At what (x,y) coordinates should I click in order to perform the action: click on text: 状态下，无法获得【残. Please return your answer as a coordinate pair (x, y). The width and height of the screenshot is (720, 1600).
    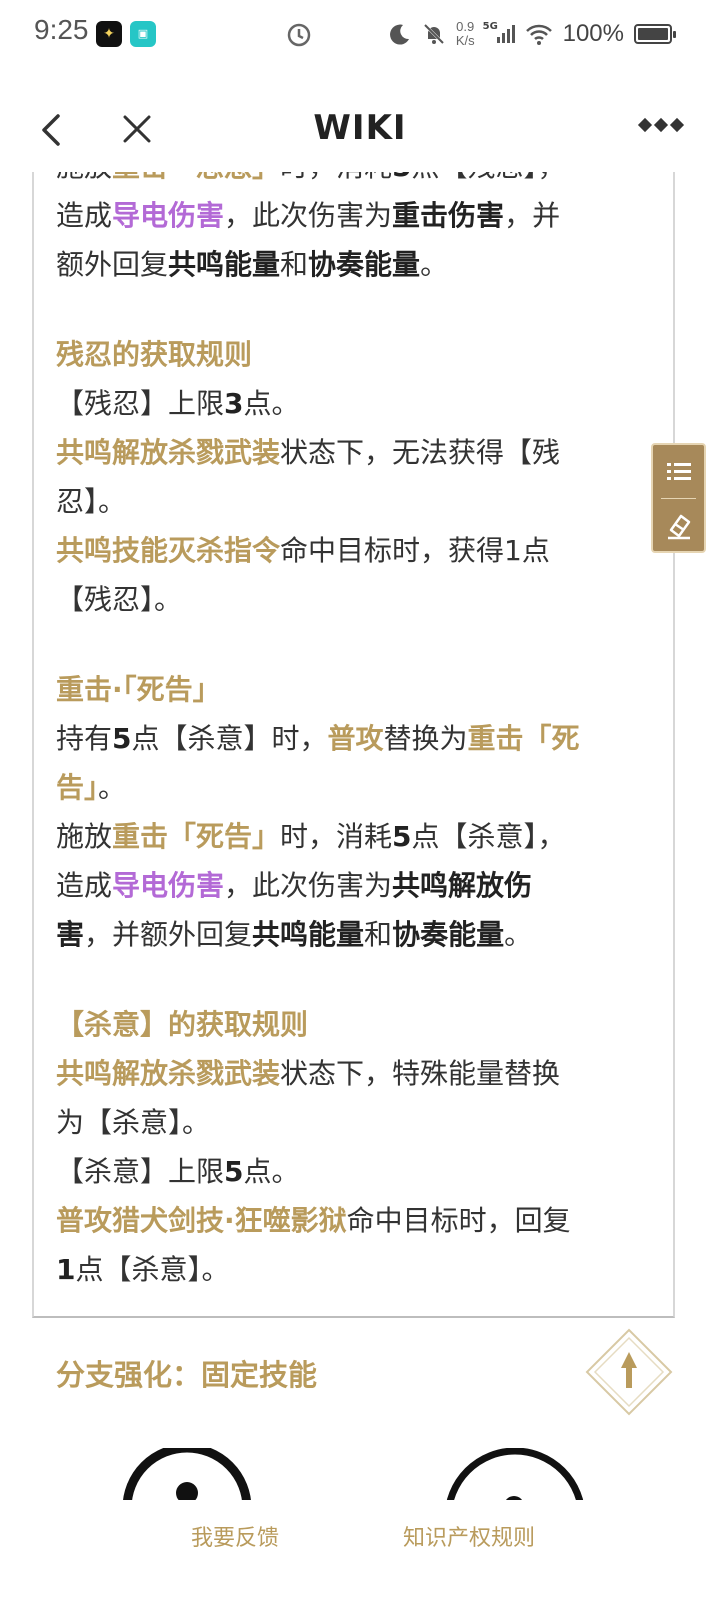
    Looking at the image, I should click on (420, 452).